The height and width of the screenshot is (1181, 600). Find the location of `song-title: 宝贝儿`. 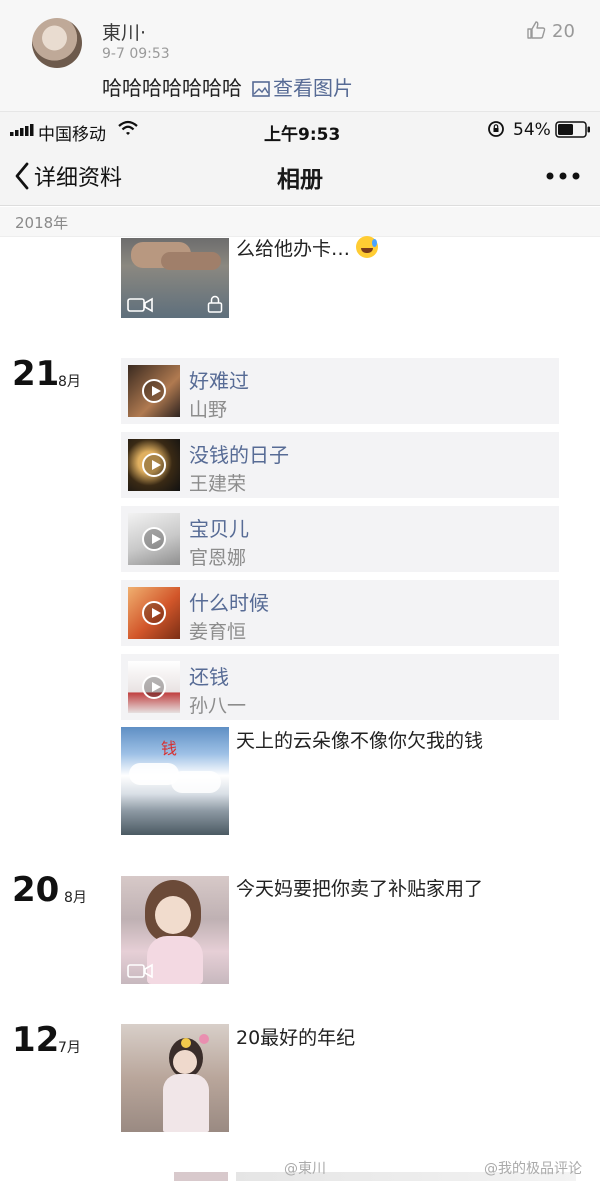

song-title: 宝贝儿 is located at coordinates (219, 529).